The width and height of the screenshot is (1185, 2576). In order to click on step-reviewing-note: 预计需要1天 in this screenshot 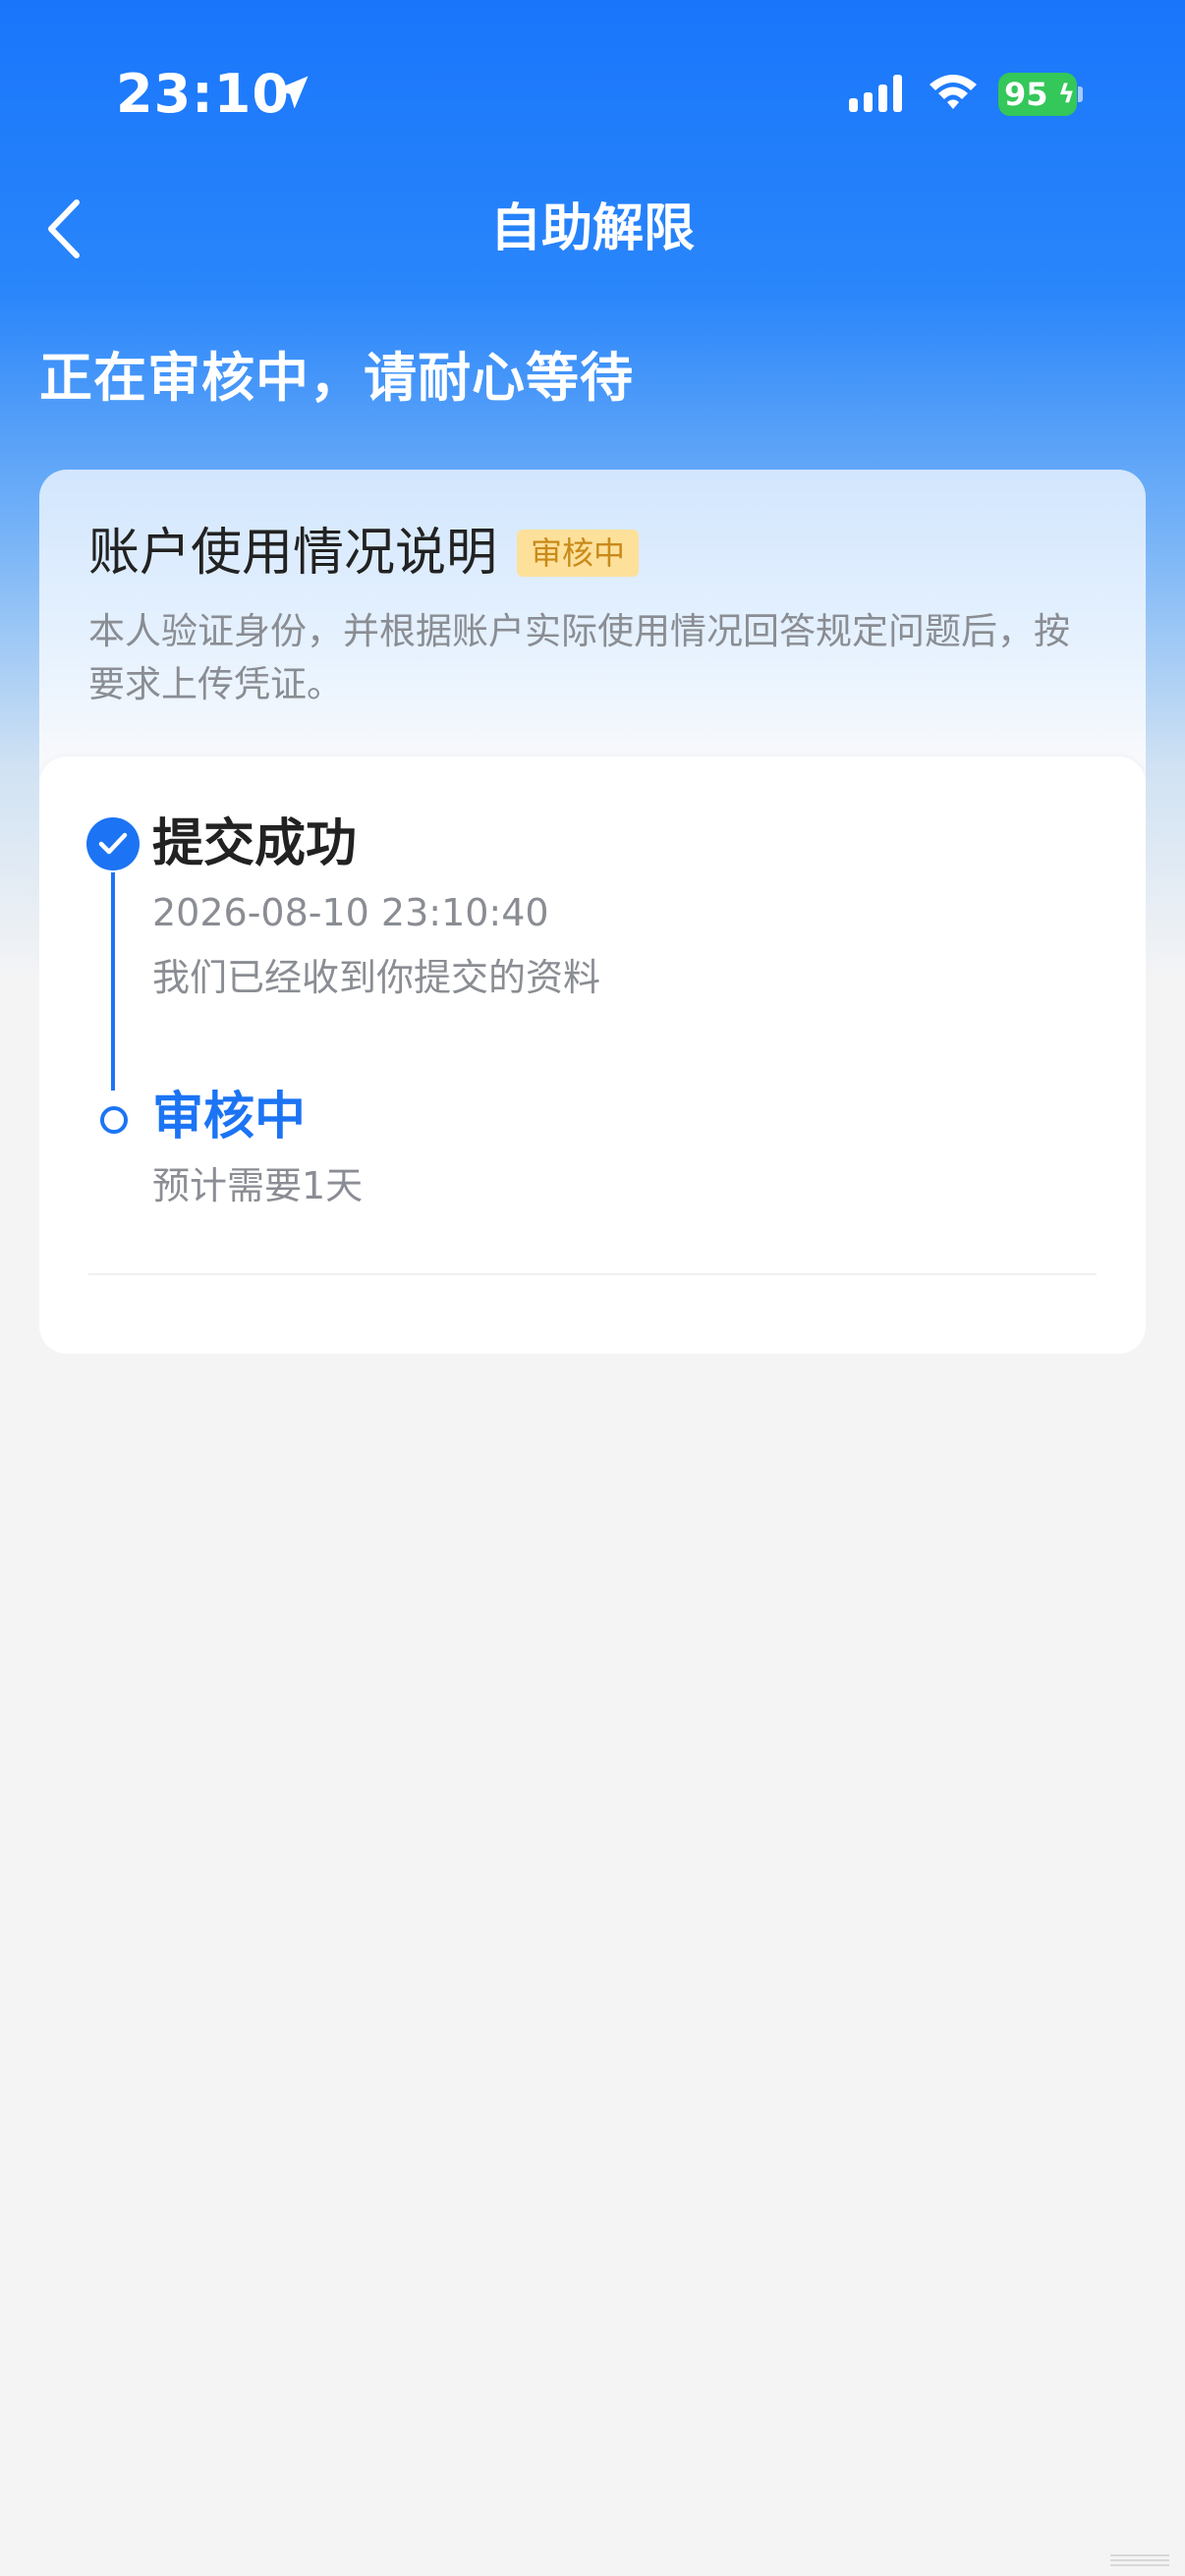, I will do `click(258, 1185)`.